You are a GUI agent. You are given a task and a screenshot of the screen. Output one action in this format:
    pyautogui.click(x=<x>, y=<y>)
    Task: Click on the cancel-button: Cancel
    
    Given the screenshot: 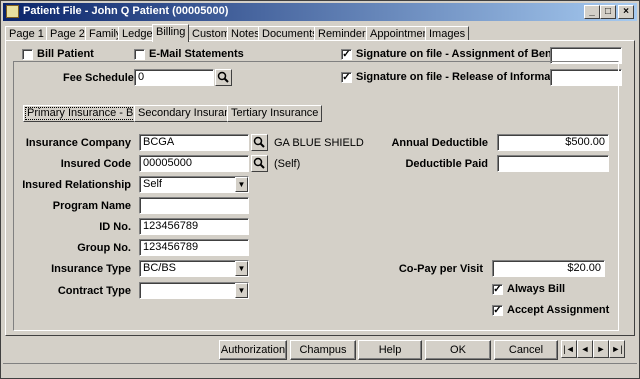 What is the action you would take?
    pyautogui.click(x=526, y=350)
    